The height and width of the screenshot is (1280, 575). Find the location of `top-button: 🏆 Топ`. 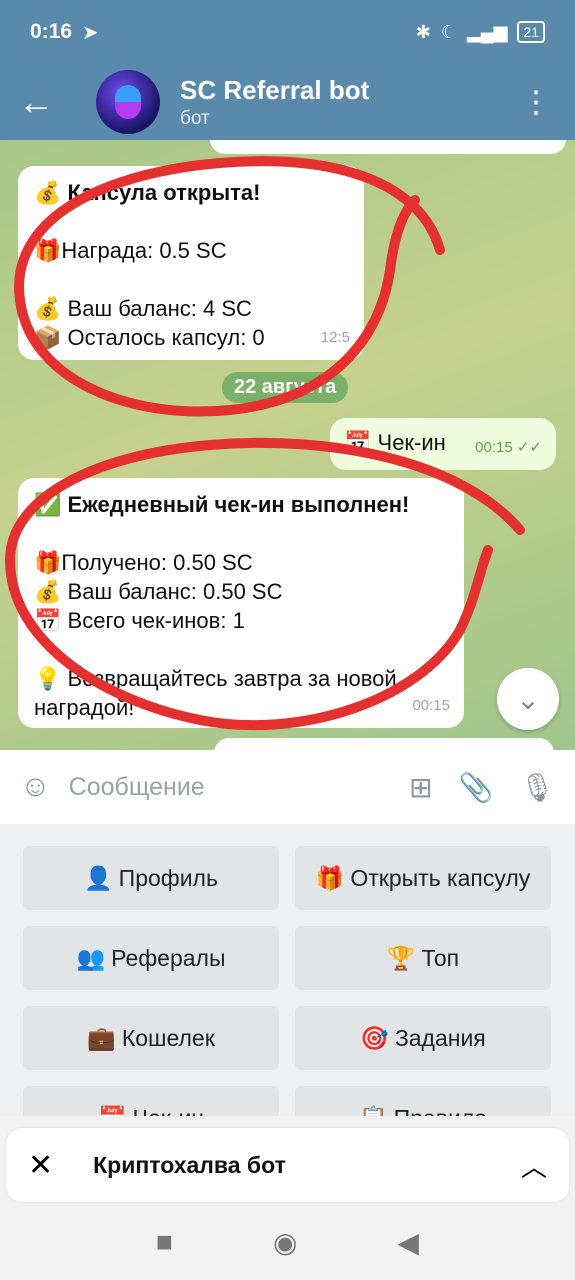

top-button: 🏆 Топ is located at coordinates (423, 958).